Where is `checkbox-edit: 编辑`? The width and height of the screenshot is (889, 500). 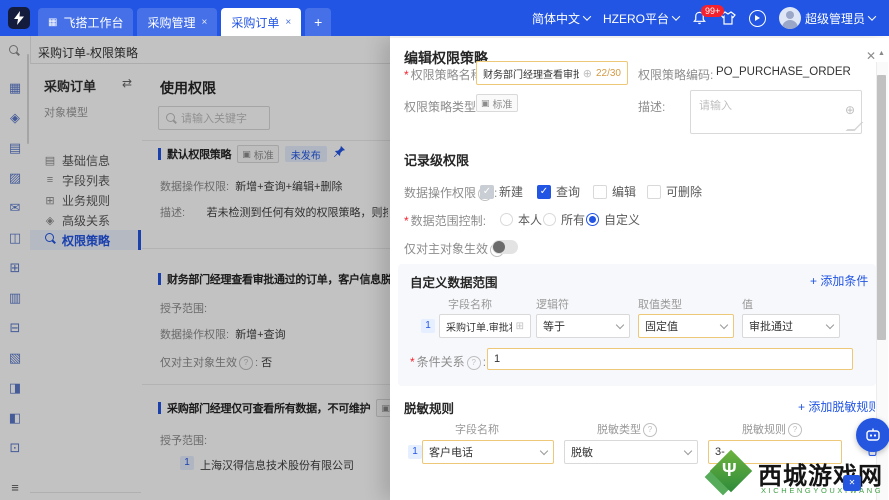 checkbox-edit: 编辑 is located at coordinates (614, 192).